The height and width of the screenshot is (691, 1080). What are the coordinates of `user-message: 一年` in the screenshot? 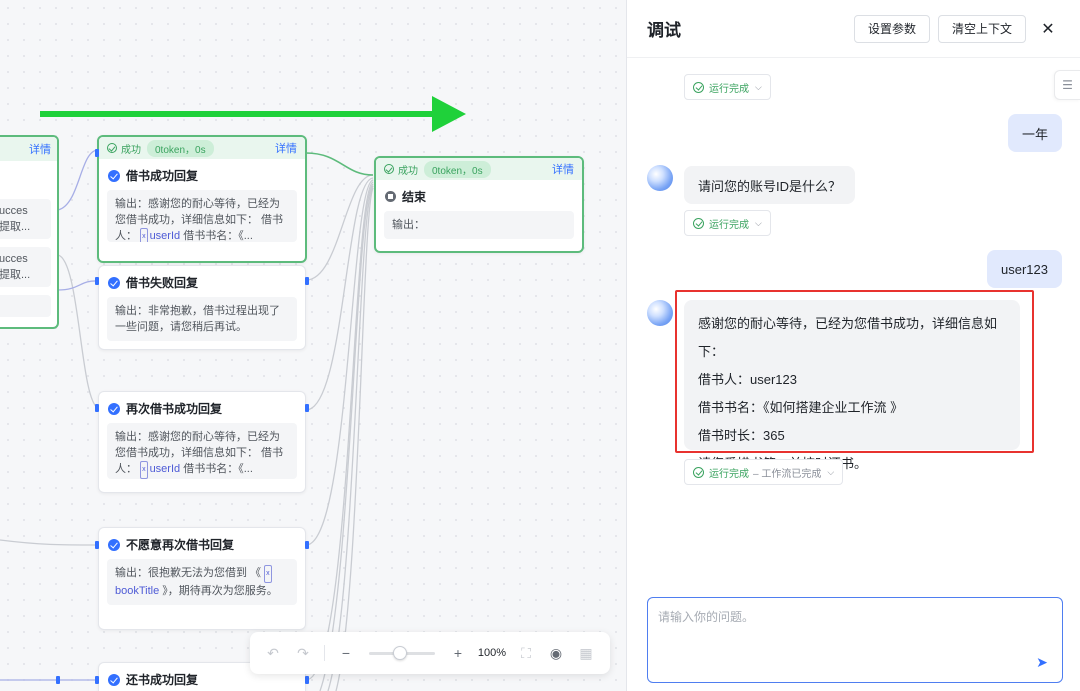 It's located at (1034, 133).